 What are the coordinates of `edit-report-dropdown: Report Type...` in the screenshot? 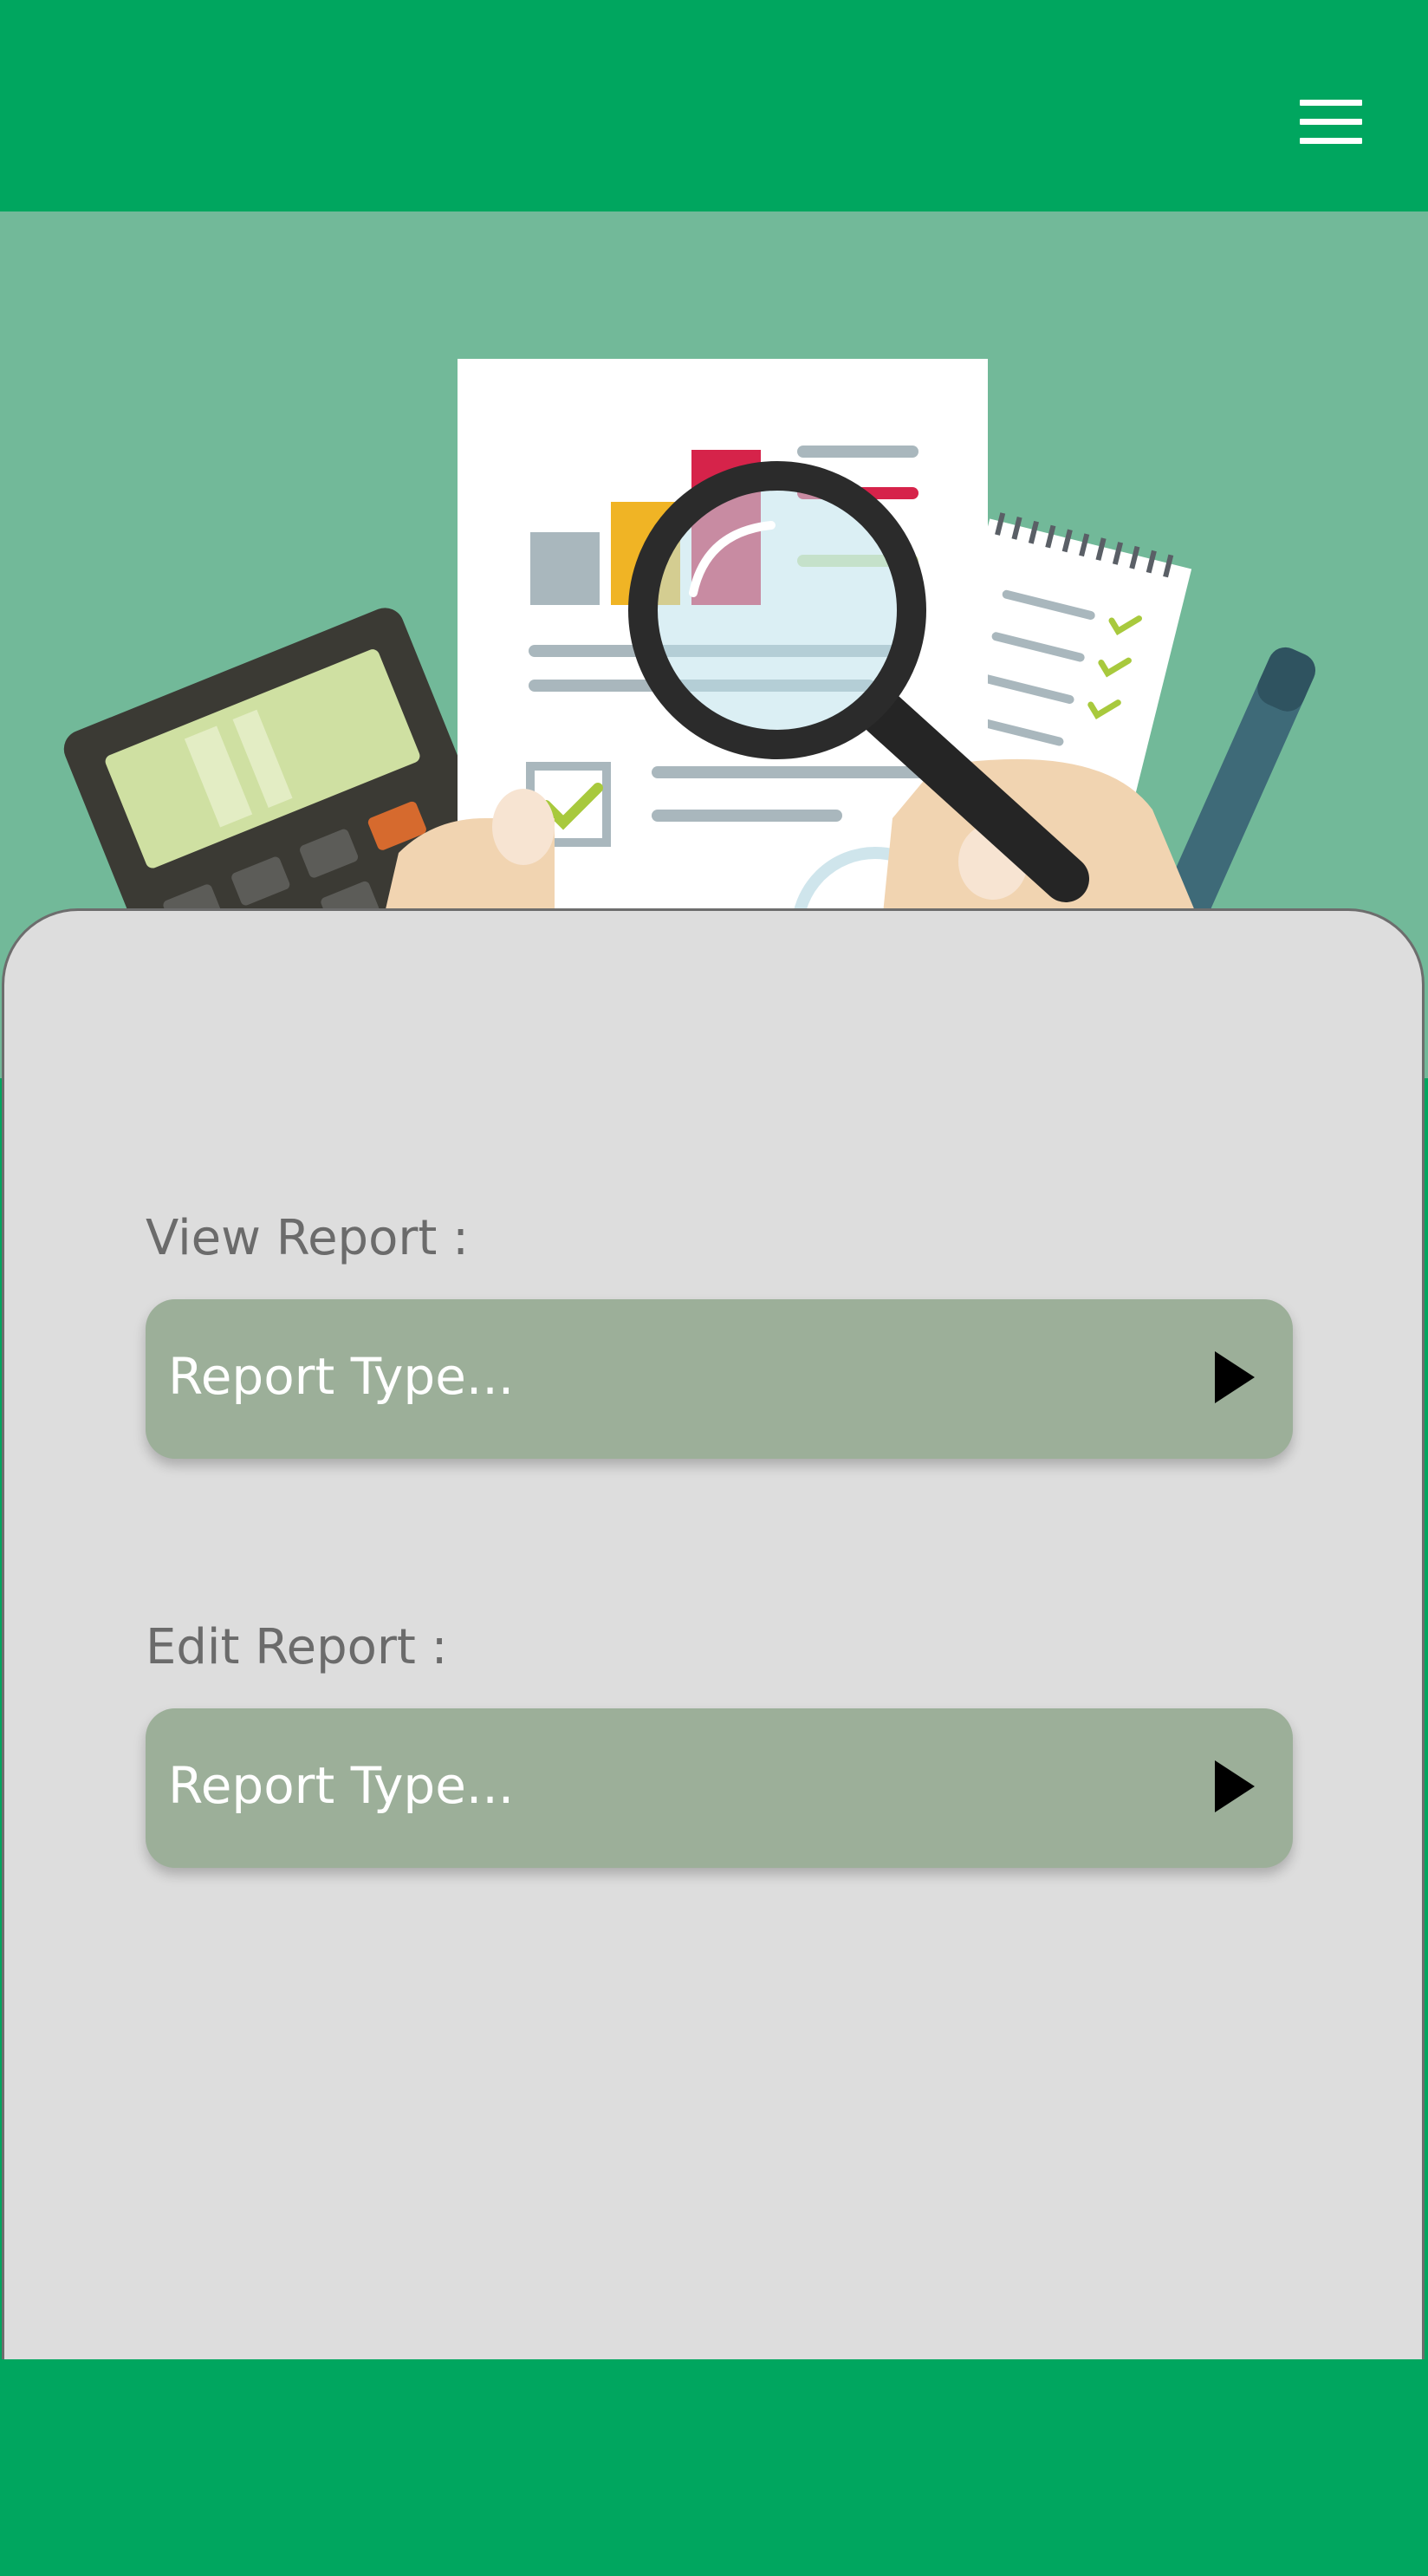 It's located at (719, 1788).